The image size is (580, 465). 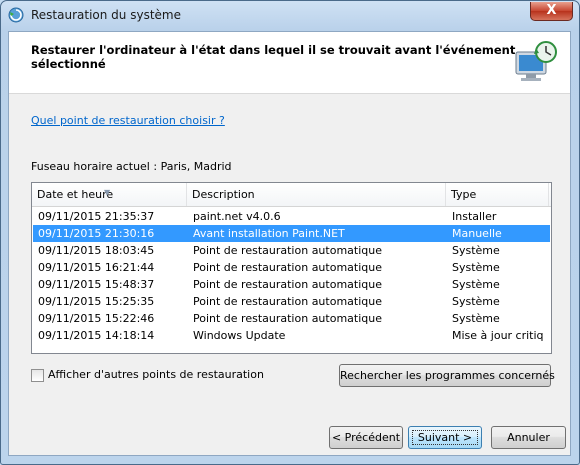 What do you see at coordinates (16, 15) in the screenshot?
I see `system-restore-icon` at bounding box center [16, 15].